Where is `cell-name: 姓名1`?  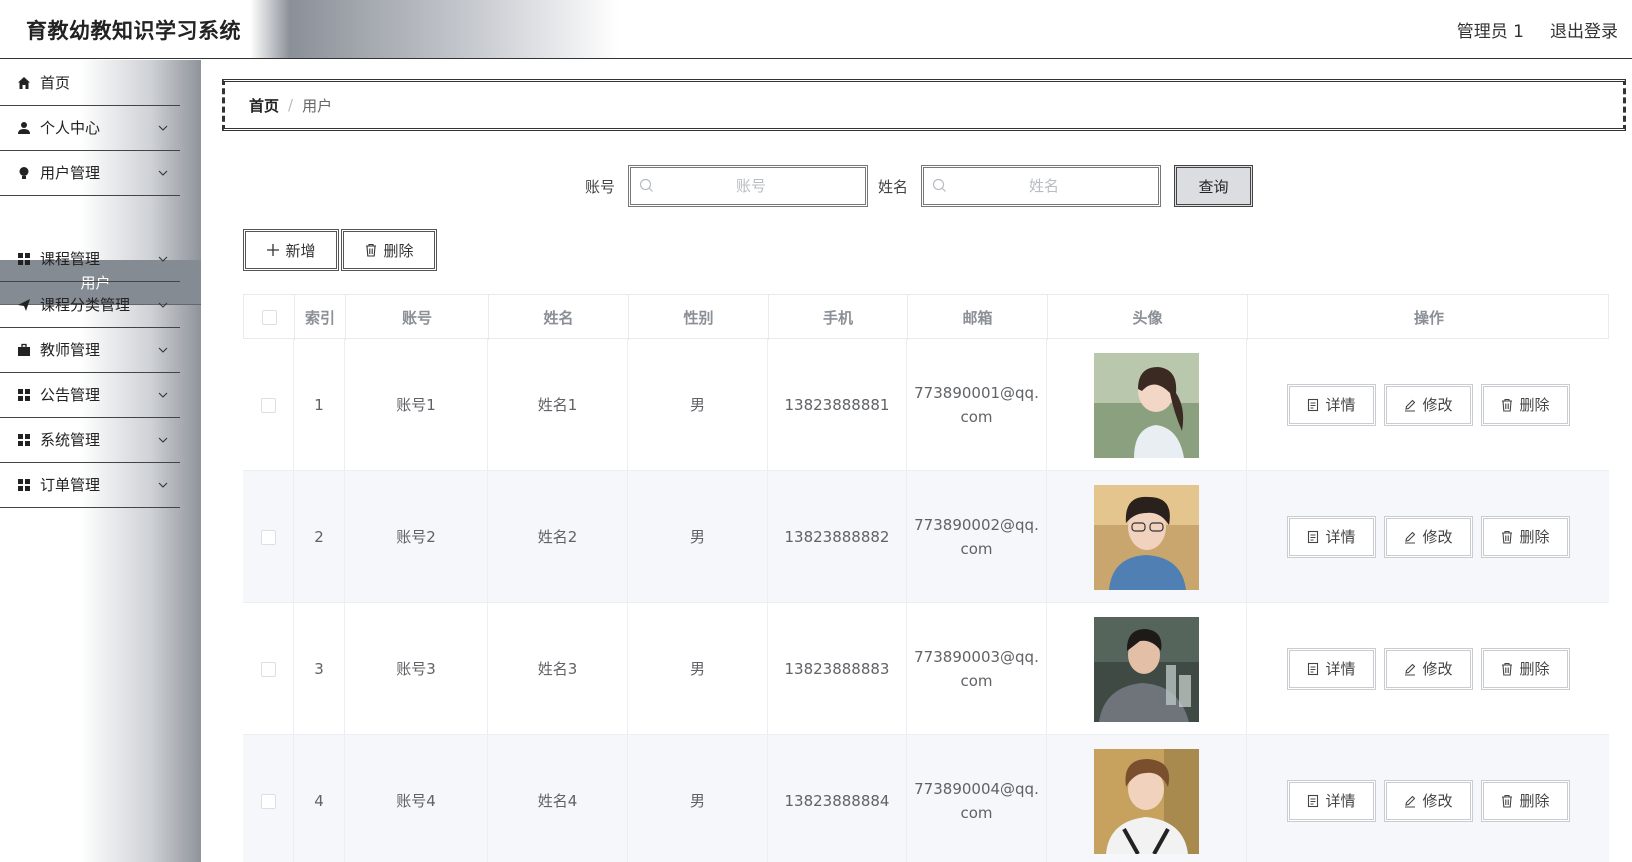
cell-name: 姓名1 is located at coordinates (558, 405).